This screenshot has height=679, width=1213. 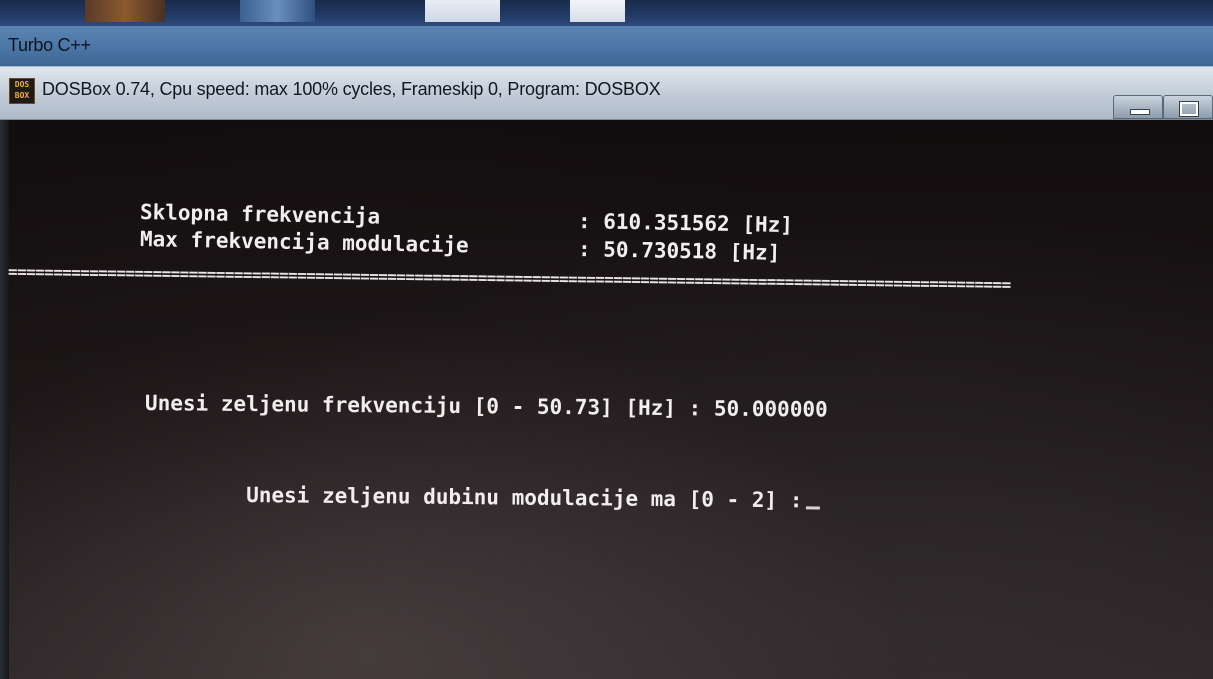 I want to click on window-controls, so click(x=1163, y=107).